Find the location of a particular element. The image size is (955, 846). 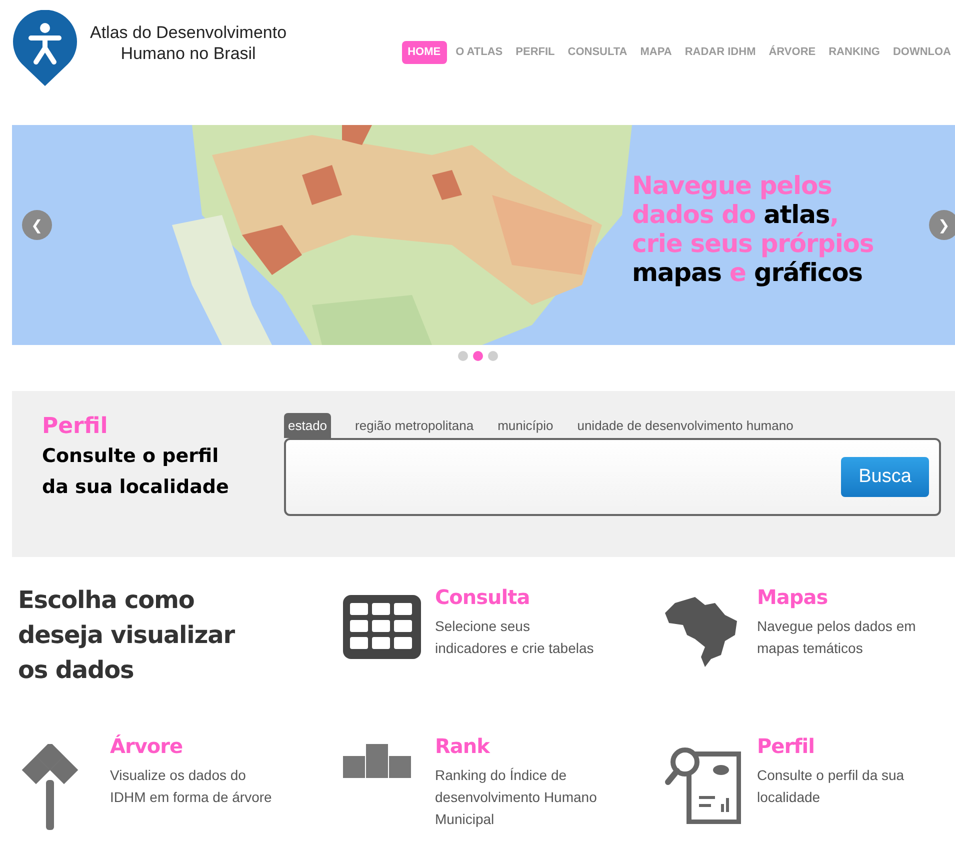

banner-text: mapas e gráficos is located at coordinates (748, 272).